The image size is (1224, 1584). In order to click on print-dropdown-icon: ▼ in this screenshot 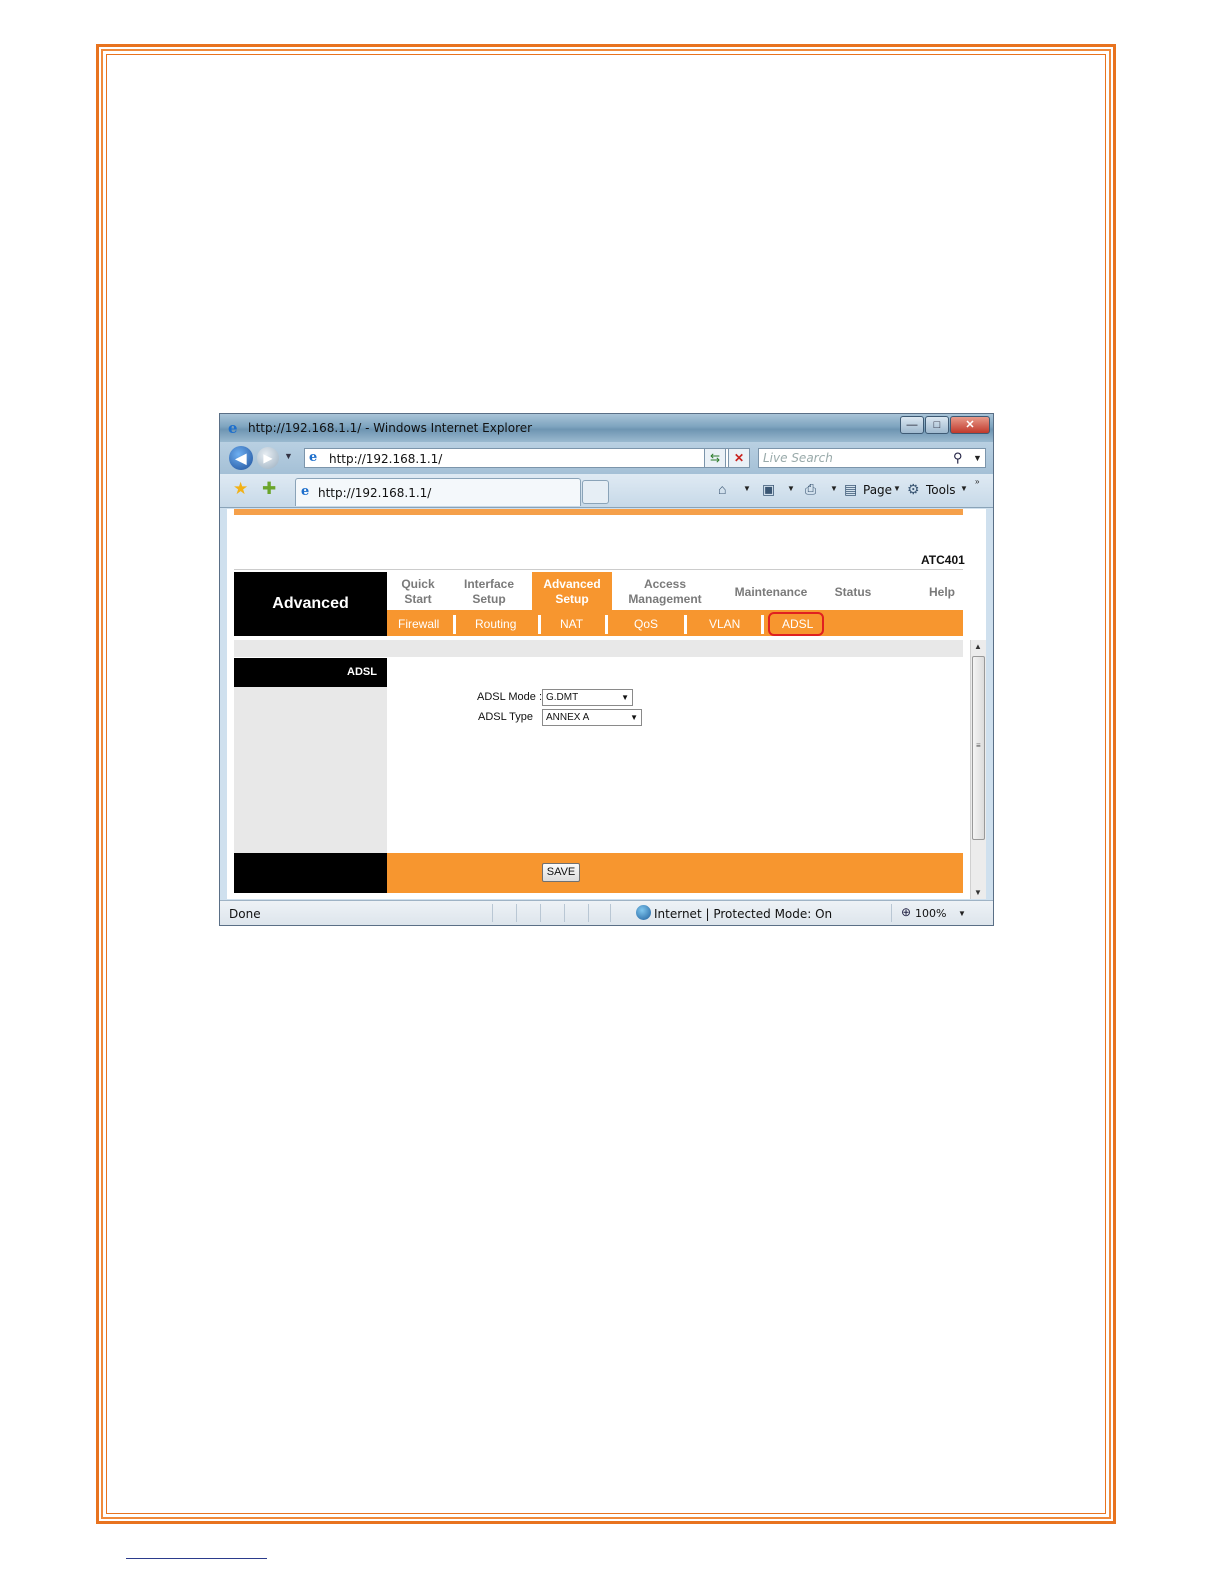, I will do `click(834, 488)`.